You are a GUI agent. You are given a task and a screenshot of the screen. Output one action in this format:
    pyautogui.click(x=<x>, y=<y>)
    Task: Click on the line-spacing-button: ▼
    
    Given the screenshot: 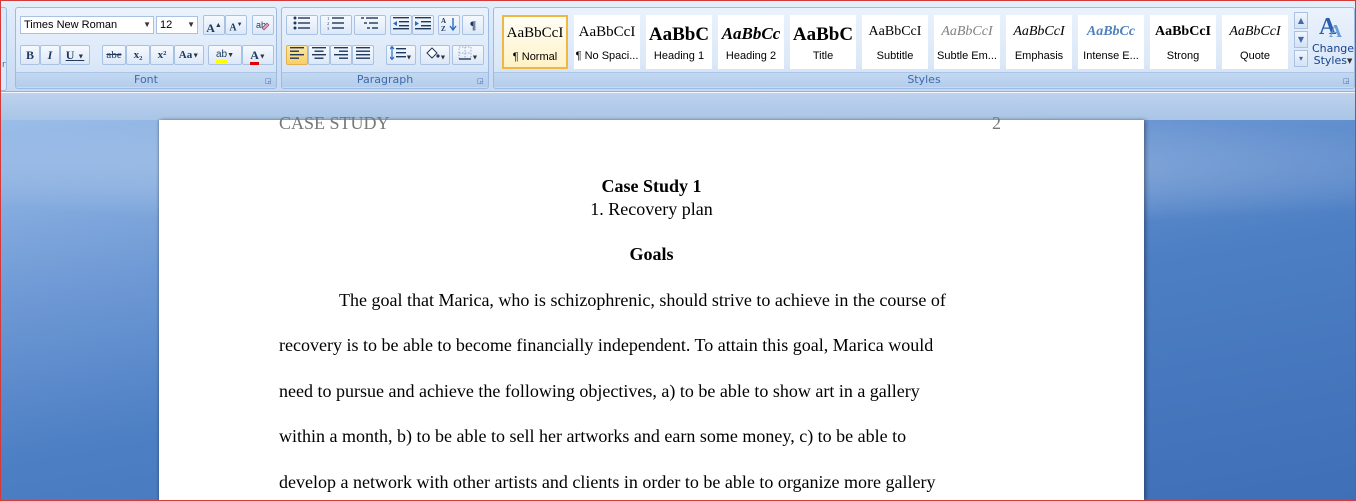 What is the action you would take?
    pyautogui.click(x=401, y=55)
    